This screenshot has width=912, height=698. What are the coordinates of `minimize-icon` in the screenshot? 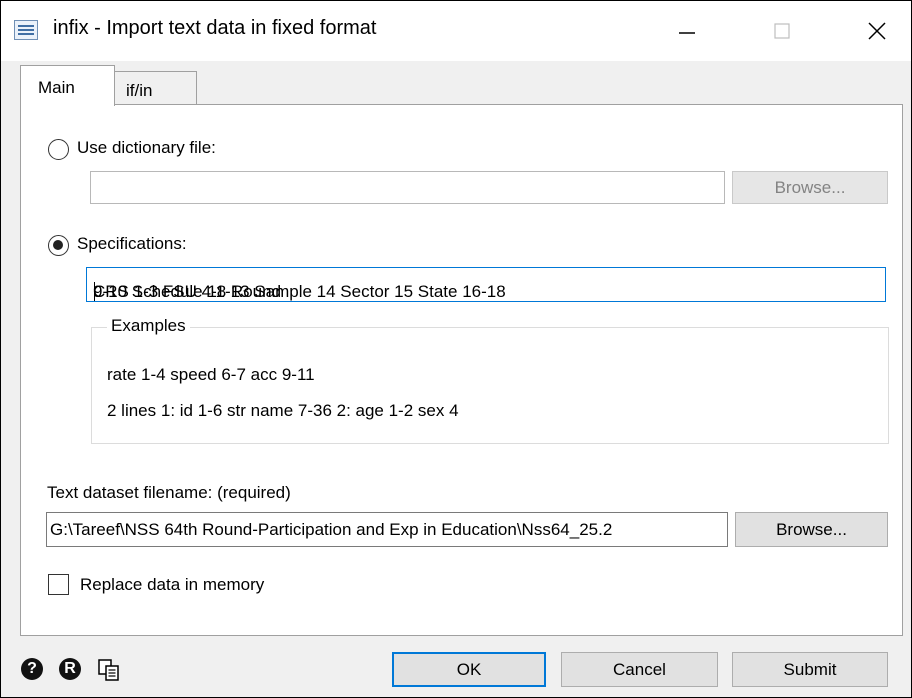 It's located at (687, 33).